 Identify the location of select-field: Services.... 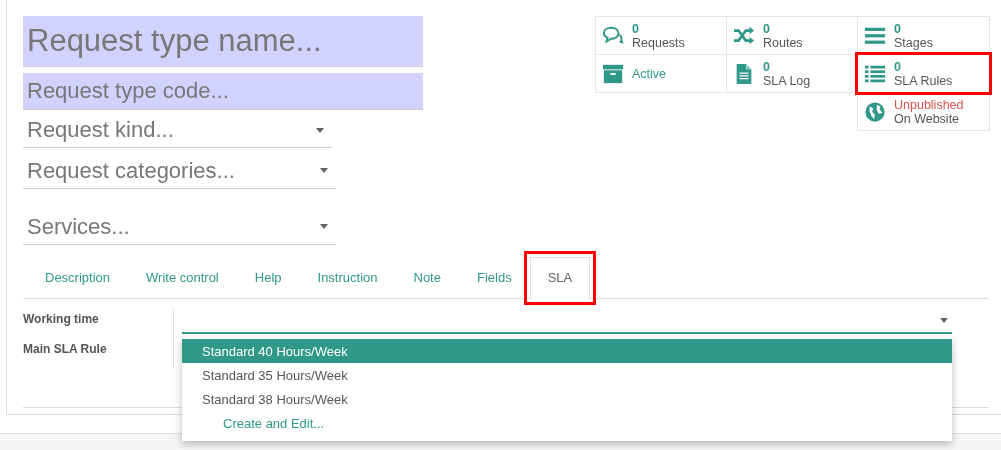
(179, 227).